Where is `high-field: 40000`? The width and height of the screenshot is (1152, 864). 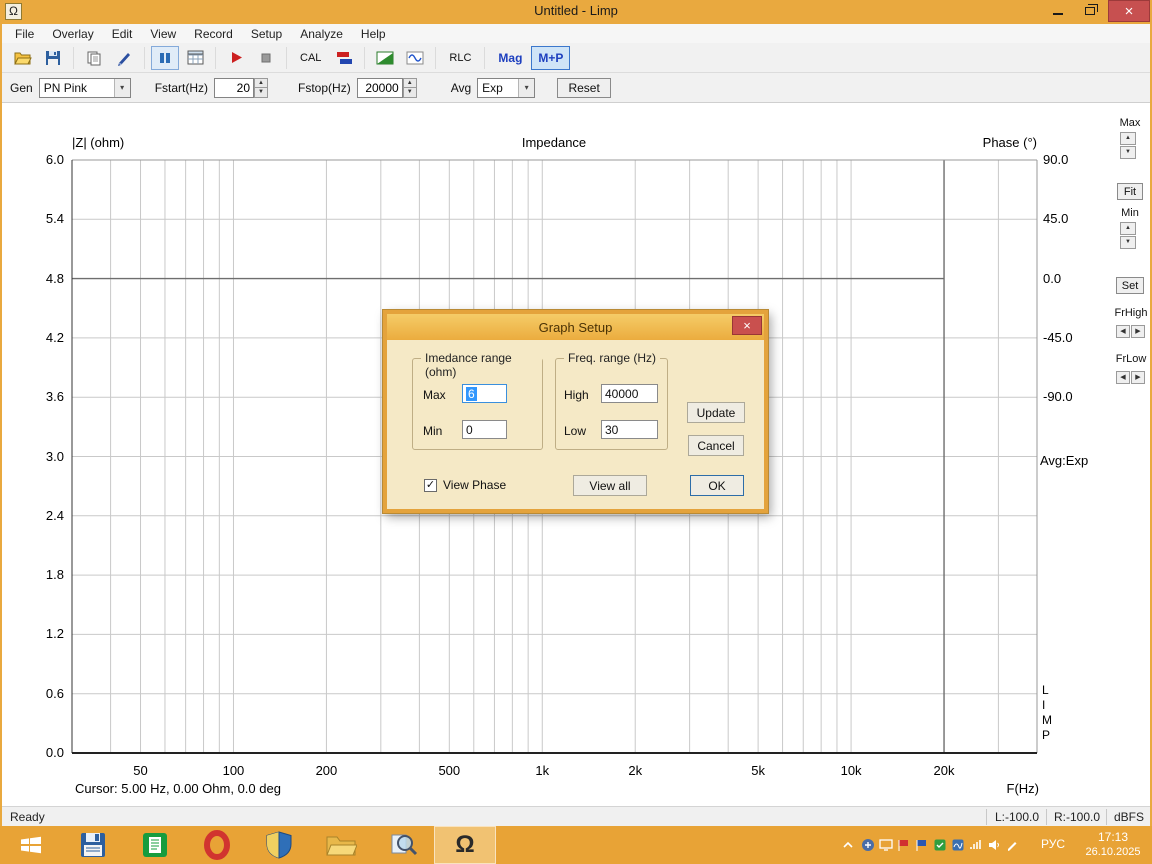 high-field: 40000 is located at coordinates (629, 393).